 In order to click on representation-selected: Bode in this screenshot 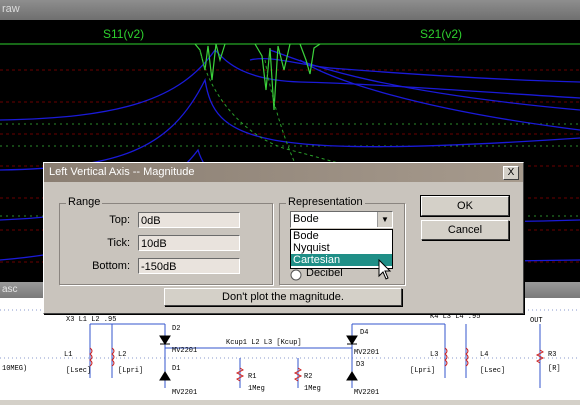, I will do `click(306, 219)`.